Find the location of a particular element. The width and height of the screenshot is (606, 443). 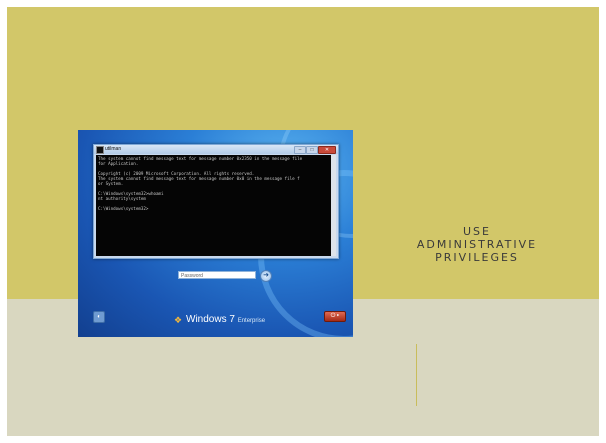

power-button: ⏻ ▸ is located at coordinates (335, 316).